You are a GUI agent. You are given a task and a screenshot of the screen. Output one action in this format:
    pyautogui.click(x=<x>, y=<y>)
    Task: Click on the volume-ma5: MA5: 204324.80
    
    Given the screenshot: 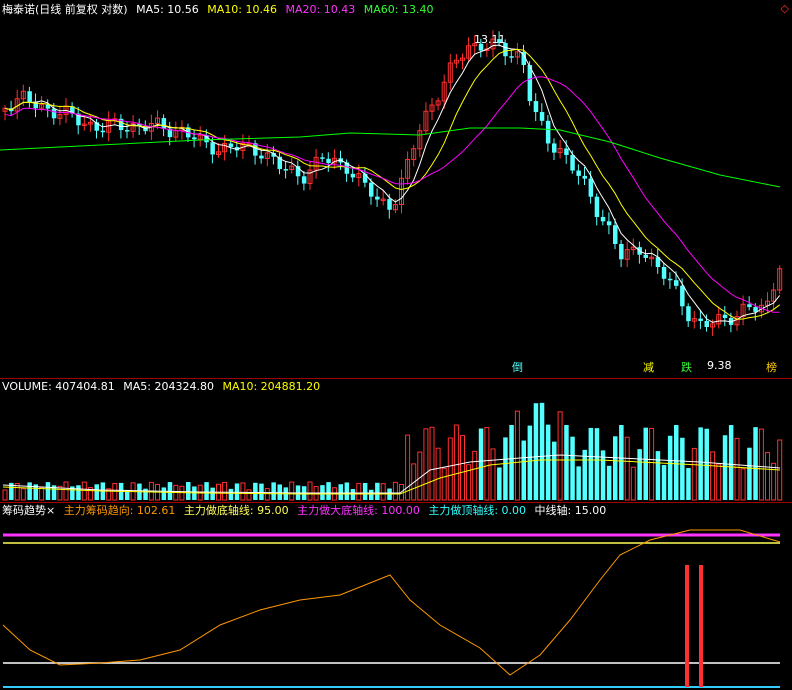 What is the action you would take?
    pyautogui.click(x=168, y=386)
    